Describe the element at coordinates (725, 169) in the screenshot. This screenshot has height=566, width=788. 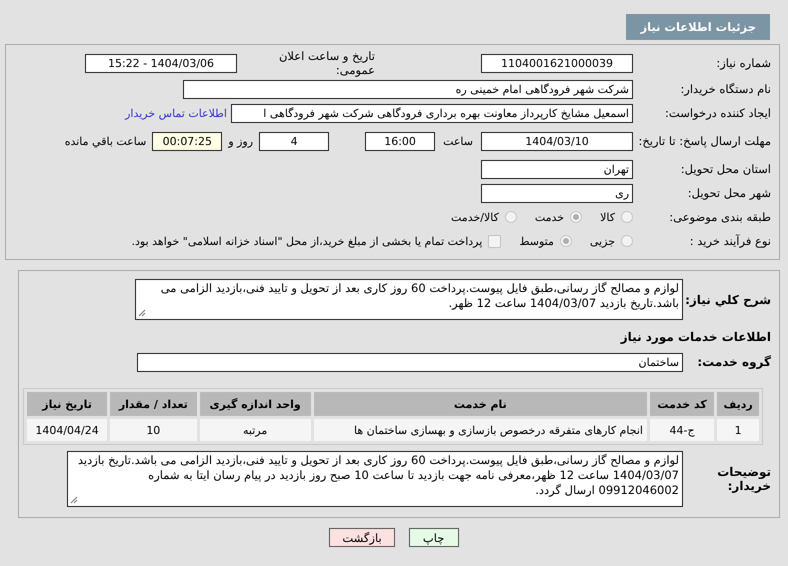
I see `field-label: استان محل تحویل:` at that location.